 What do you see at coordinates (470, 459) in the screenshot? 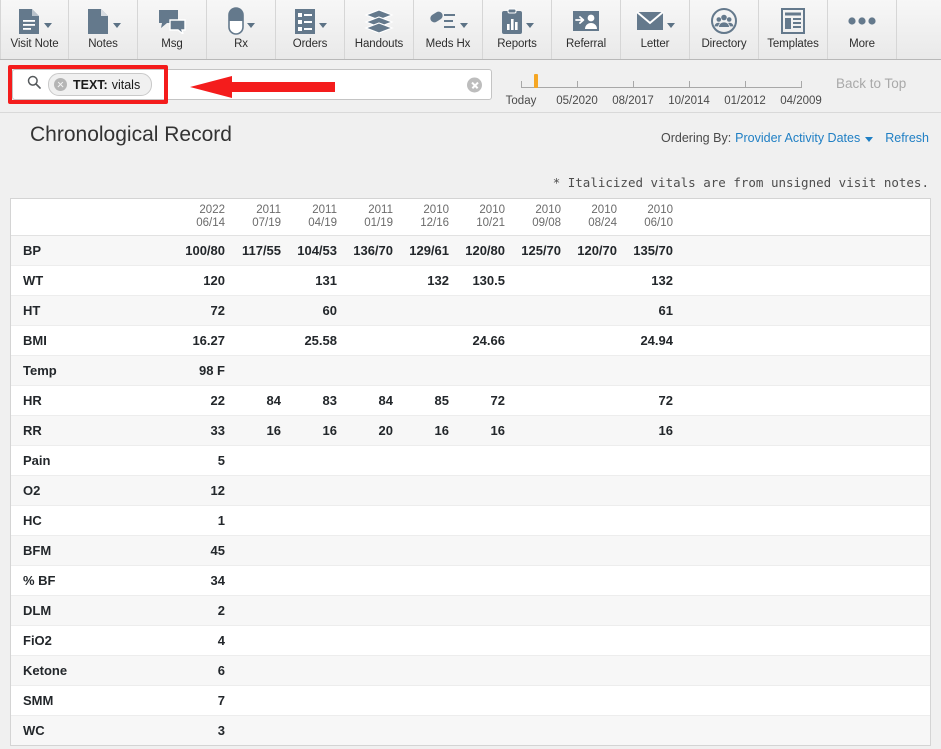
I see `table-row: Pain 5` at bounding box center [470, 459].